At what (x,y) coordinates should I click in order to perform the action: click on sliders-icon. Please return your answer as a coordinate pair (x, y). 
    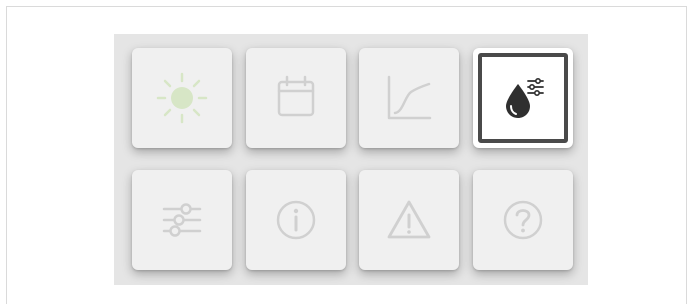
    Looking at the image, I should click on (182, 220).